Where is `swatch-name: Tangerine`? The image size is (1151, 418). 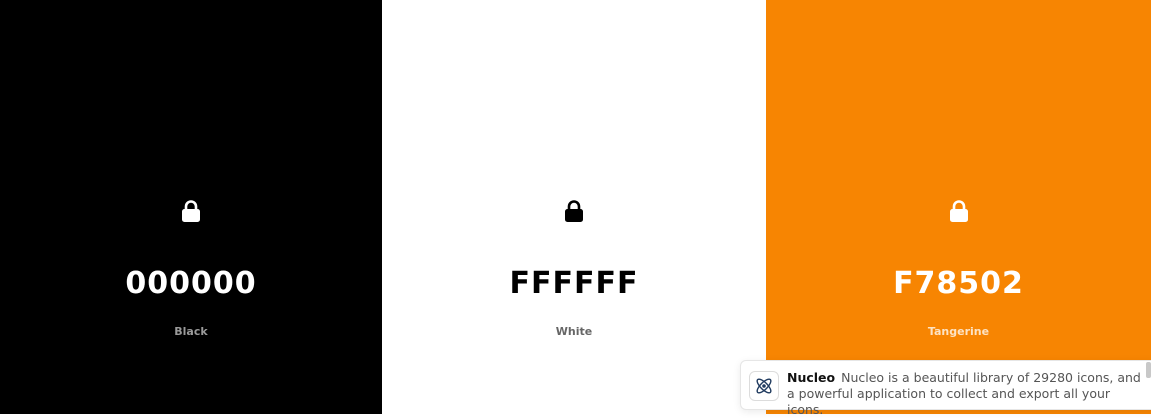 swatch-name: Tangerine is located at coordinates (958, 331).